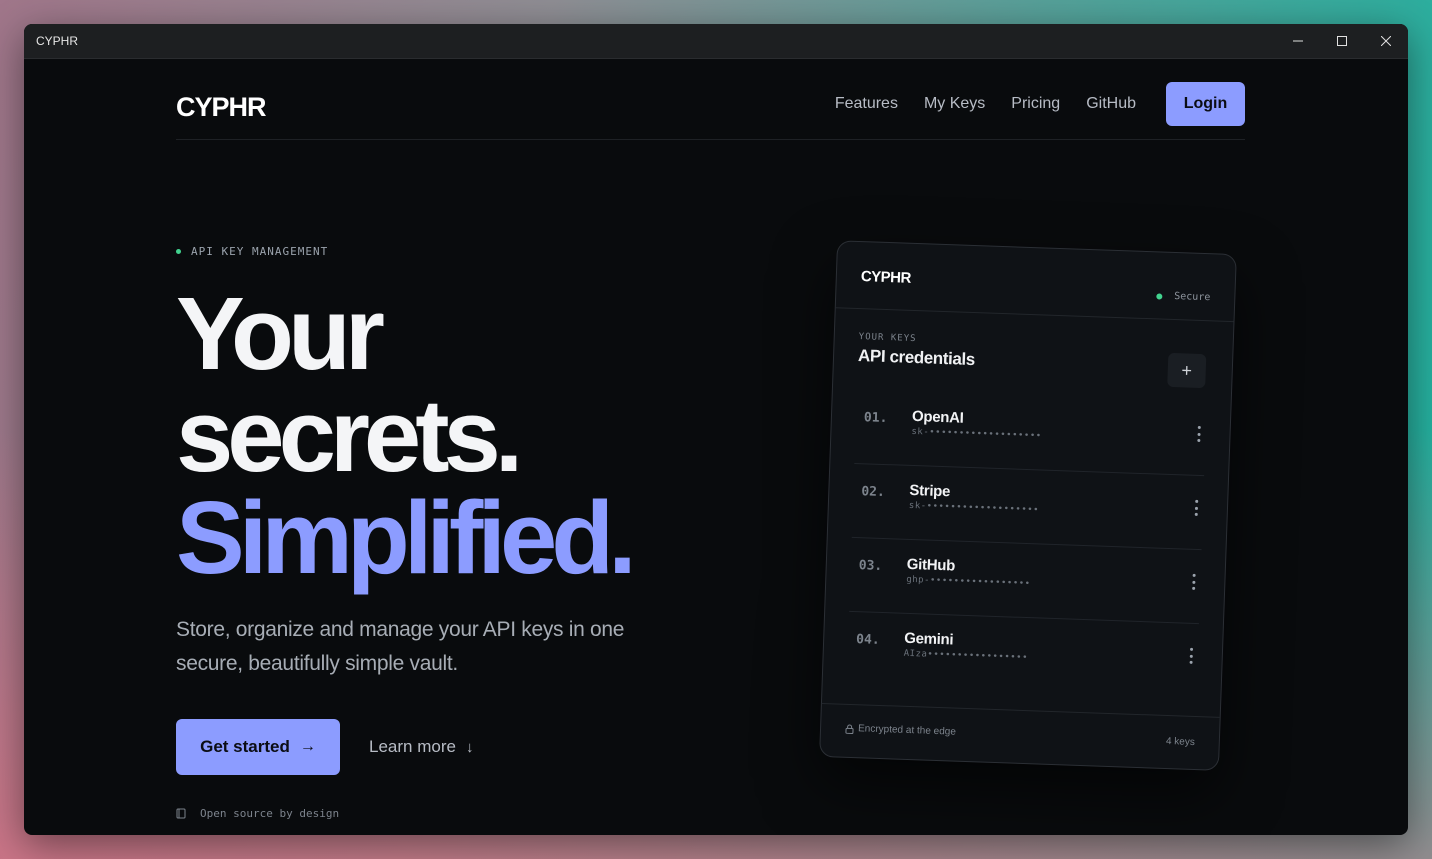  I want to click on key-mask: ghp-•••••••••••••••••, so click(968, 582).